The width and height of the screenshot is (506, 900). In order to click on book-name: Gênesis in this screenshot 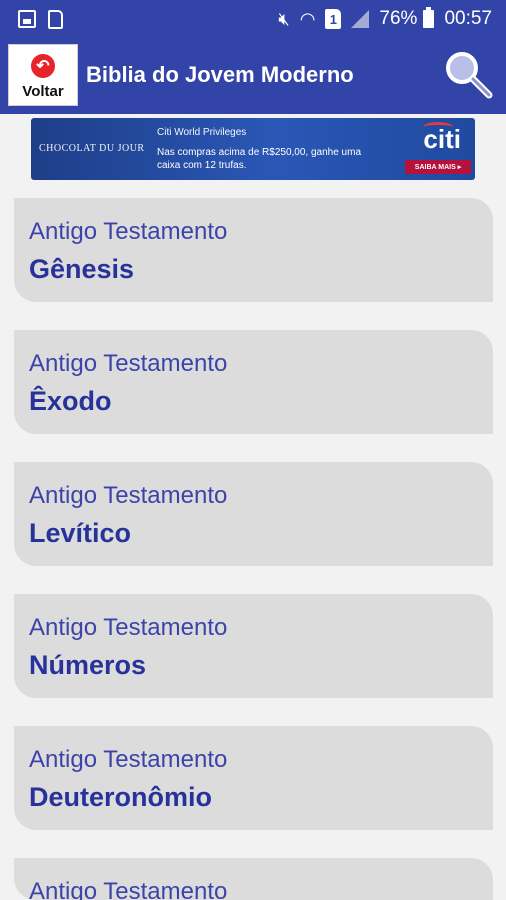, I will do `click(82, 269)`.